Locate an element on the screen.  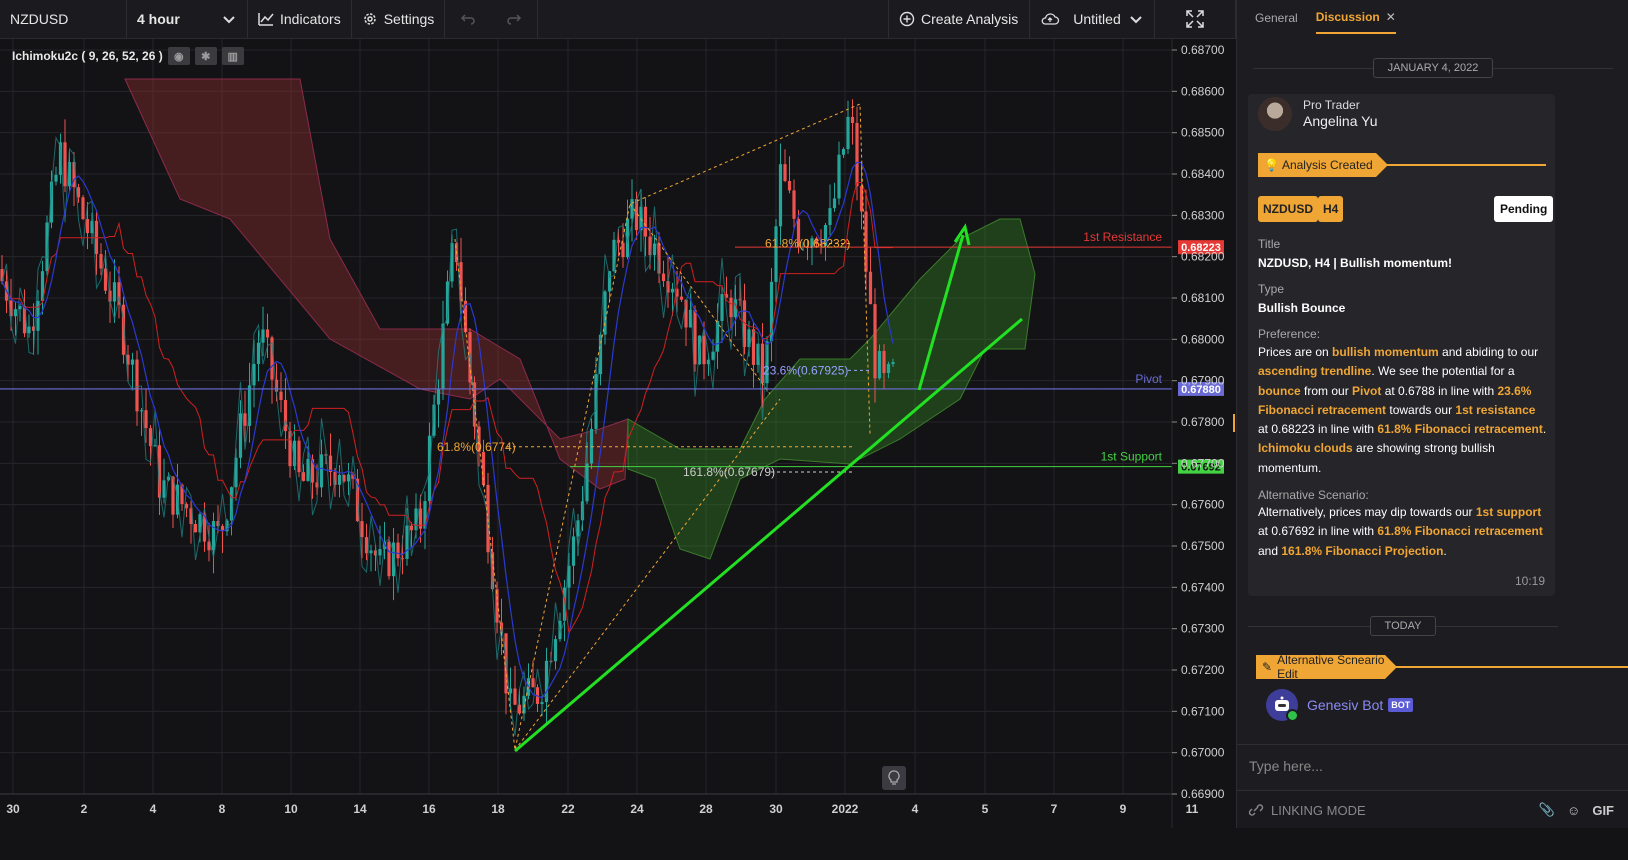
trash-icon: ▥ is located at coordinates (232, 56).